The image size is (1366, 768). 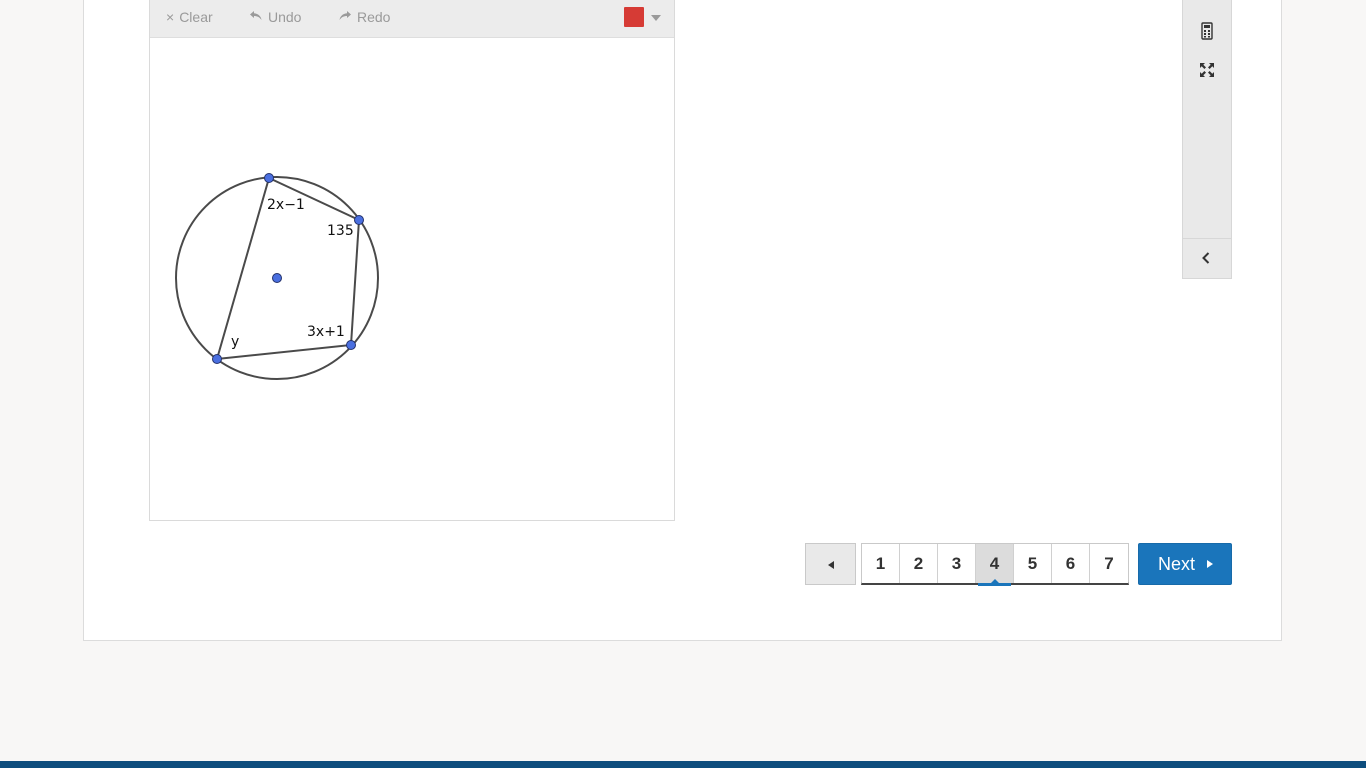 I want to click on footer-bar, so click(x=683, y=764).